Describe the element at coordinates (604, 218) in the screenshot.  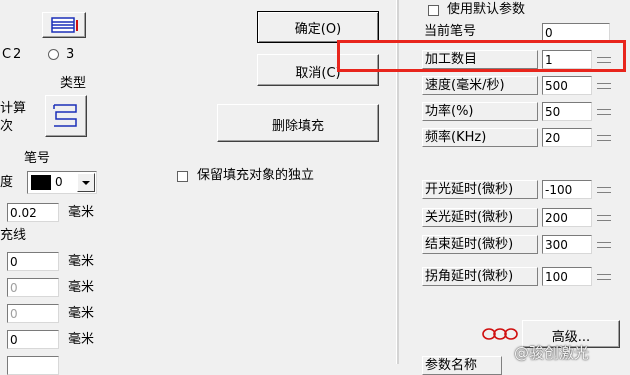
I see `param-spin-off-delay` at that location.